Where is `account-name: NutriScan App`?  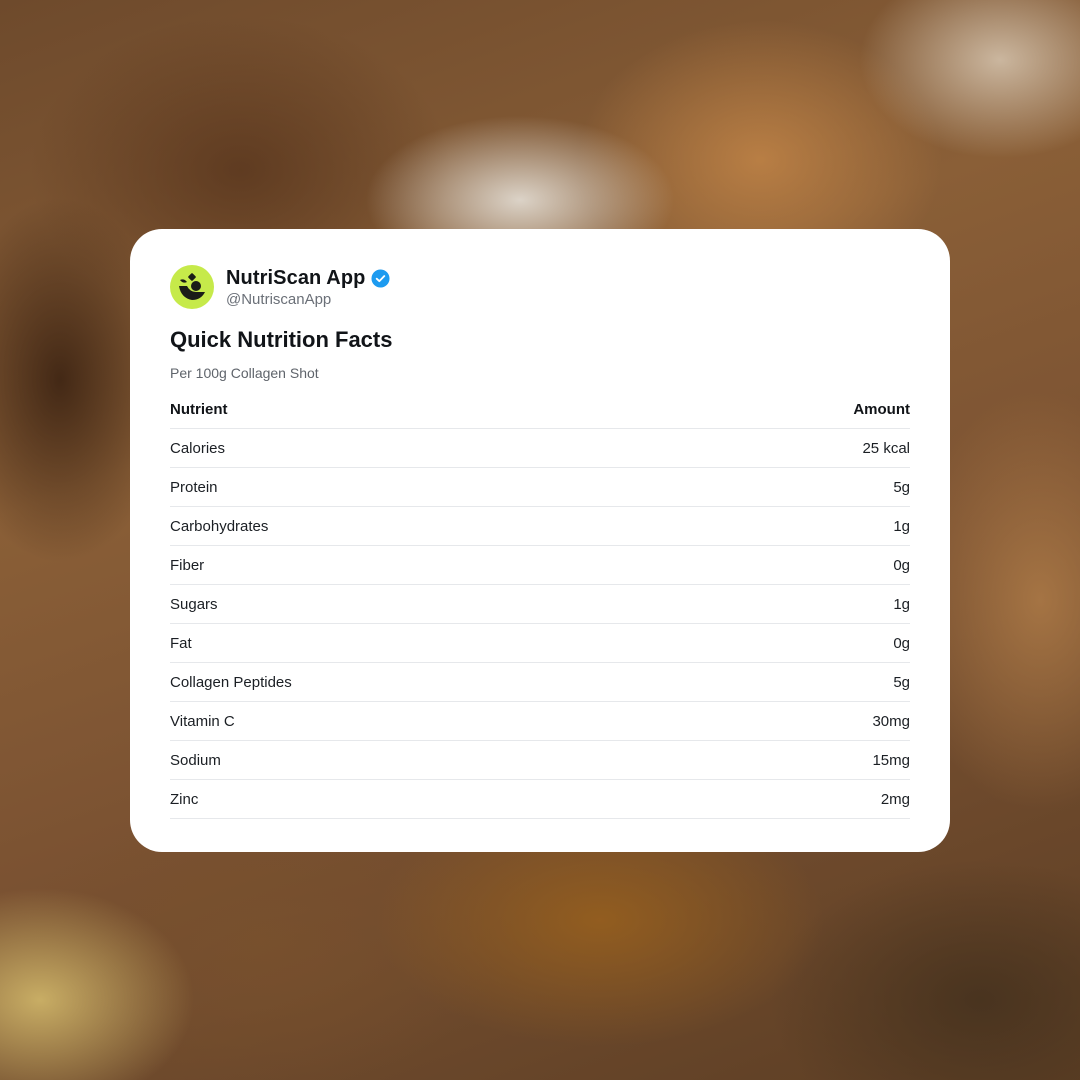
account-name: NutriScan App is located at coordinates (295, 278).